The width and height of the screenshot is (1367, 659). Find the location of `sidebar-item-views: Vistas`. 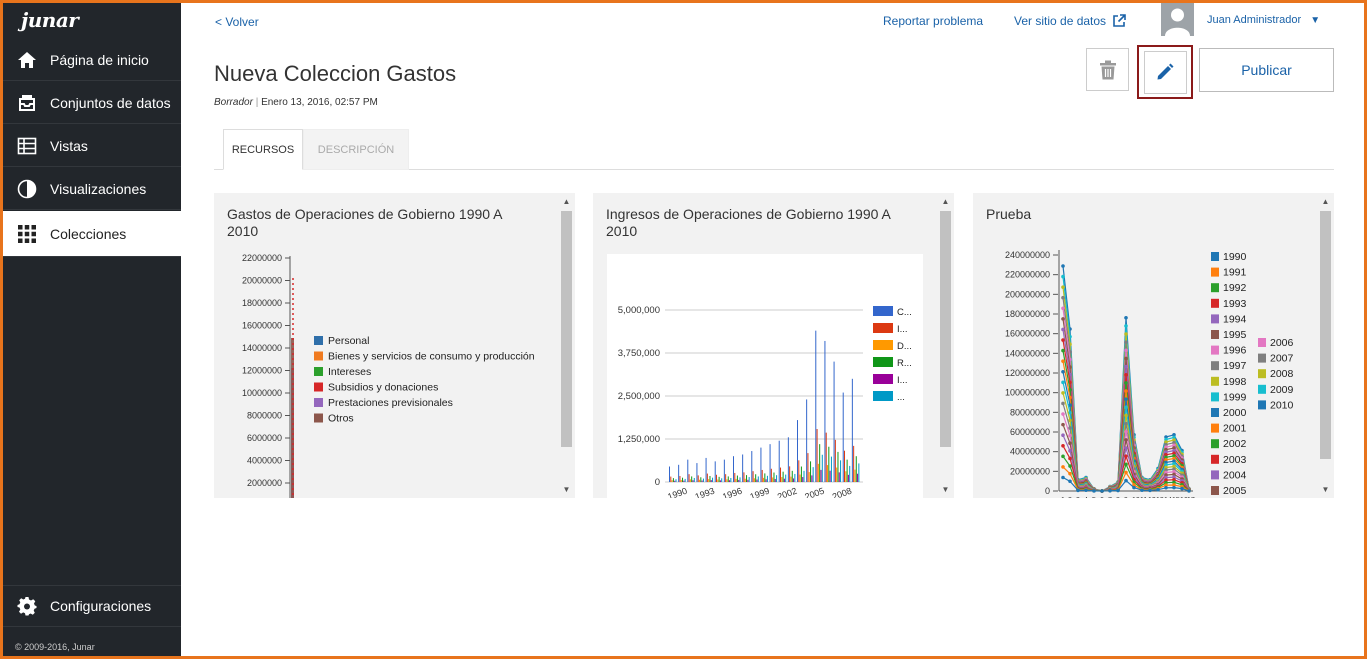

sidebar-item-views: Vistas is located at coordinates (92, 146).